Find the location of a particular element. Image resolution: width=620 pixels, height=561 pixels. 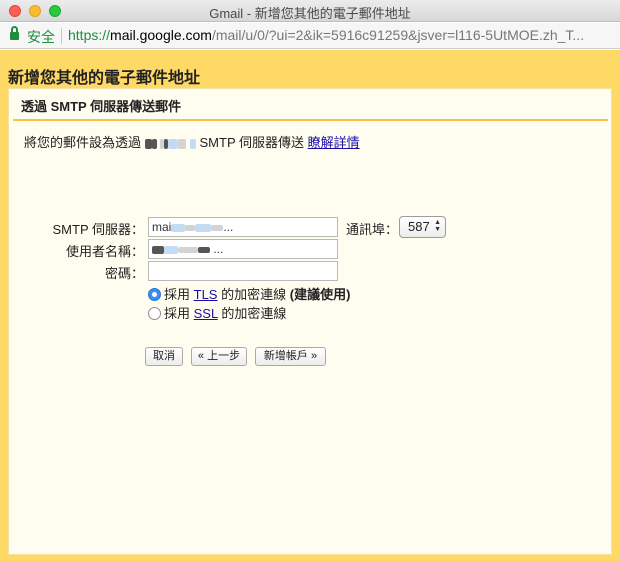

ssl-link: SSL is located at coordinates (206, 313).